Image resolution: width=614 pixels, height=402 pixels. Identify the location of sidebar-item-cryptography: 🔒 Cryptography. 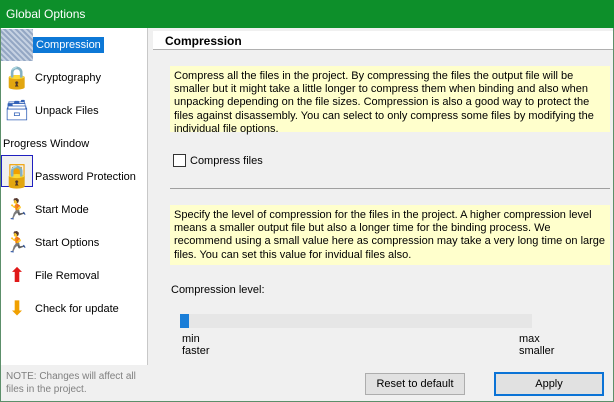
(74, 77).